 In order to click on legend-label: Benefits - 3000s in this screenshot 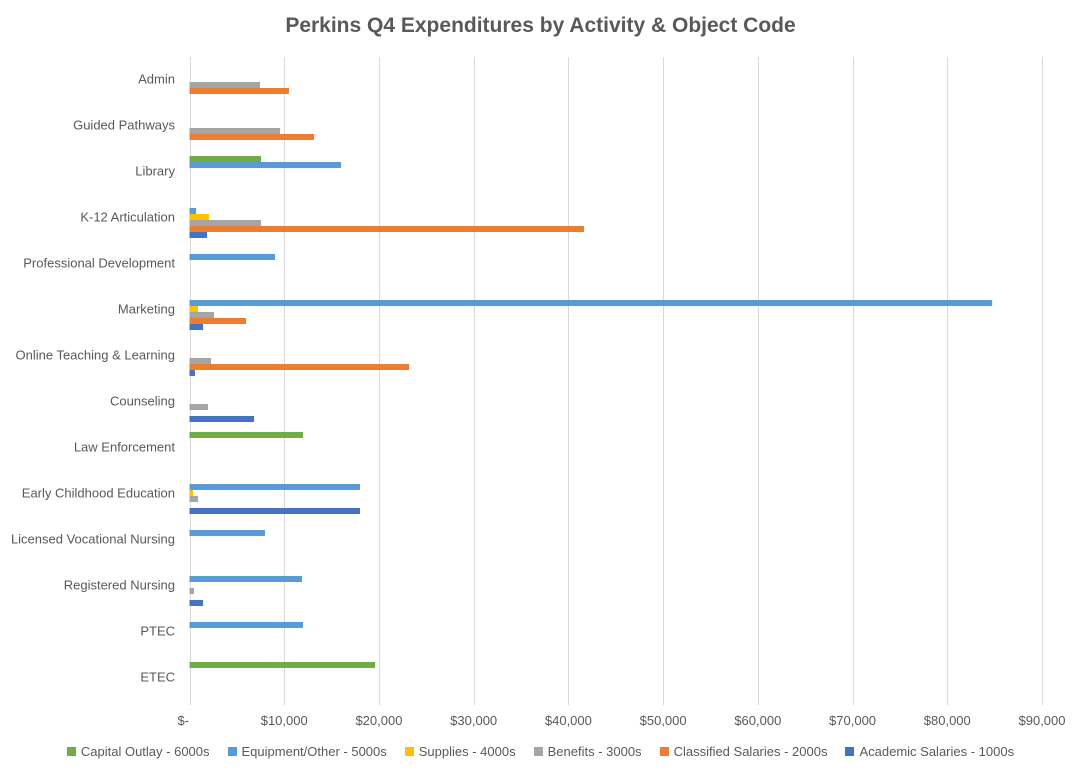, I will do `click(594, 751)`.